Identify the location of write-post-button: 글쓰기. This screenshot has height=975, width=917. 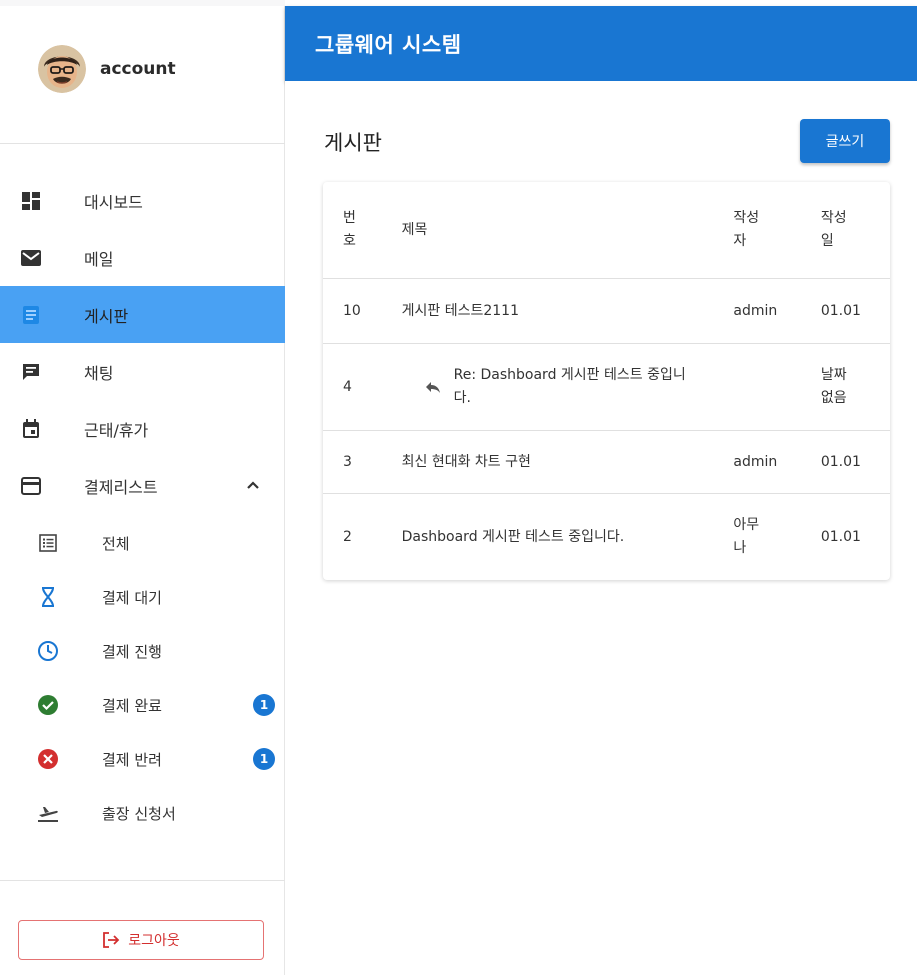
(845, 141).